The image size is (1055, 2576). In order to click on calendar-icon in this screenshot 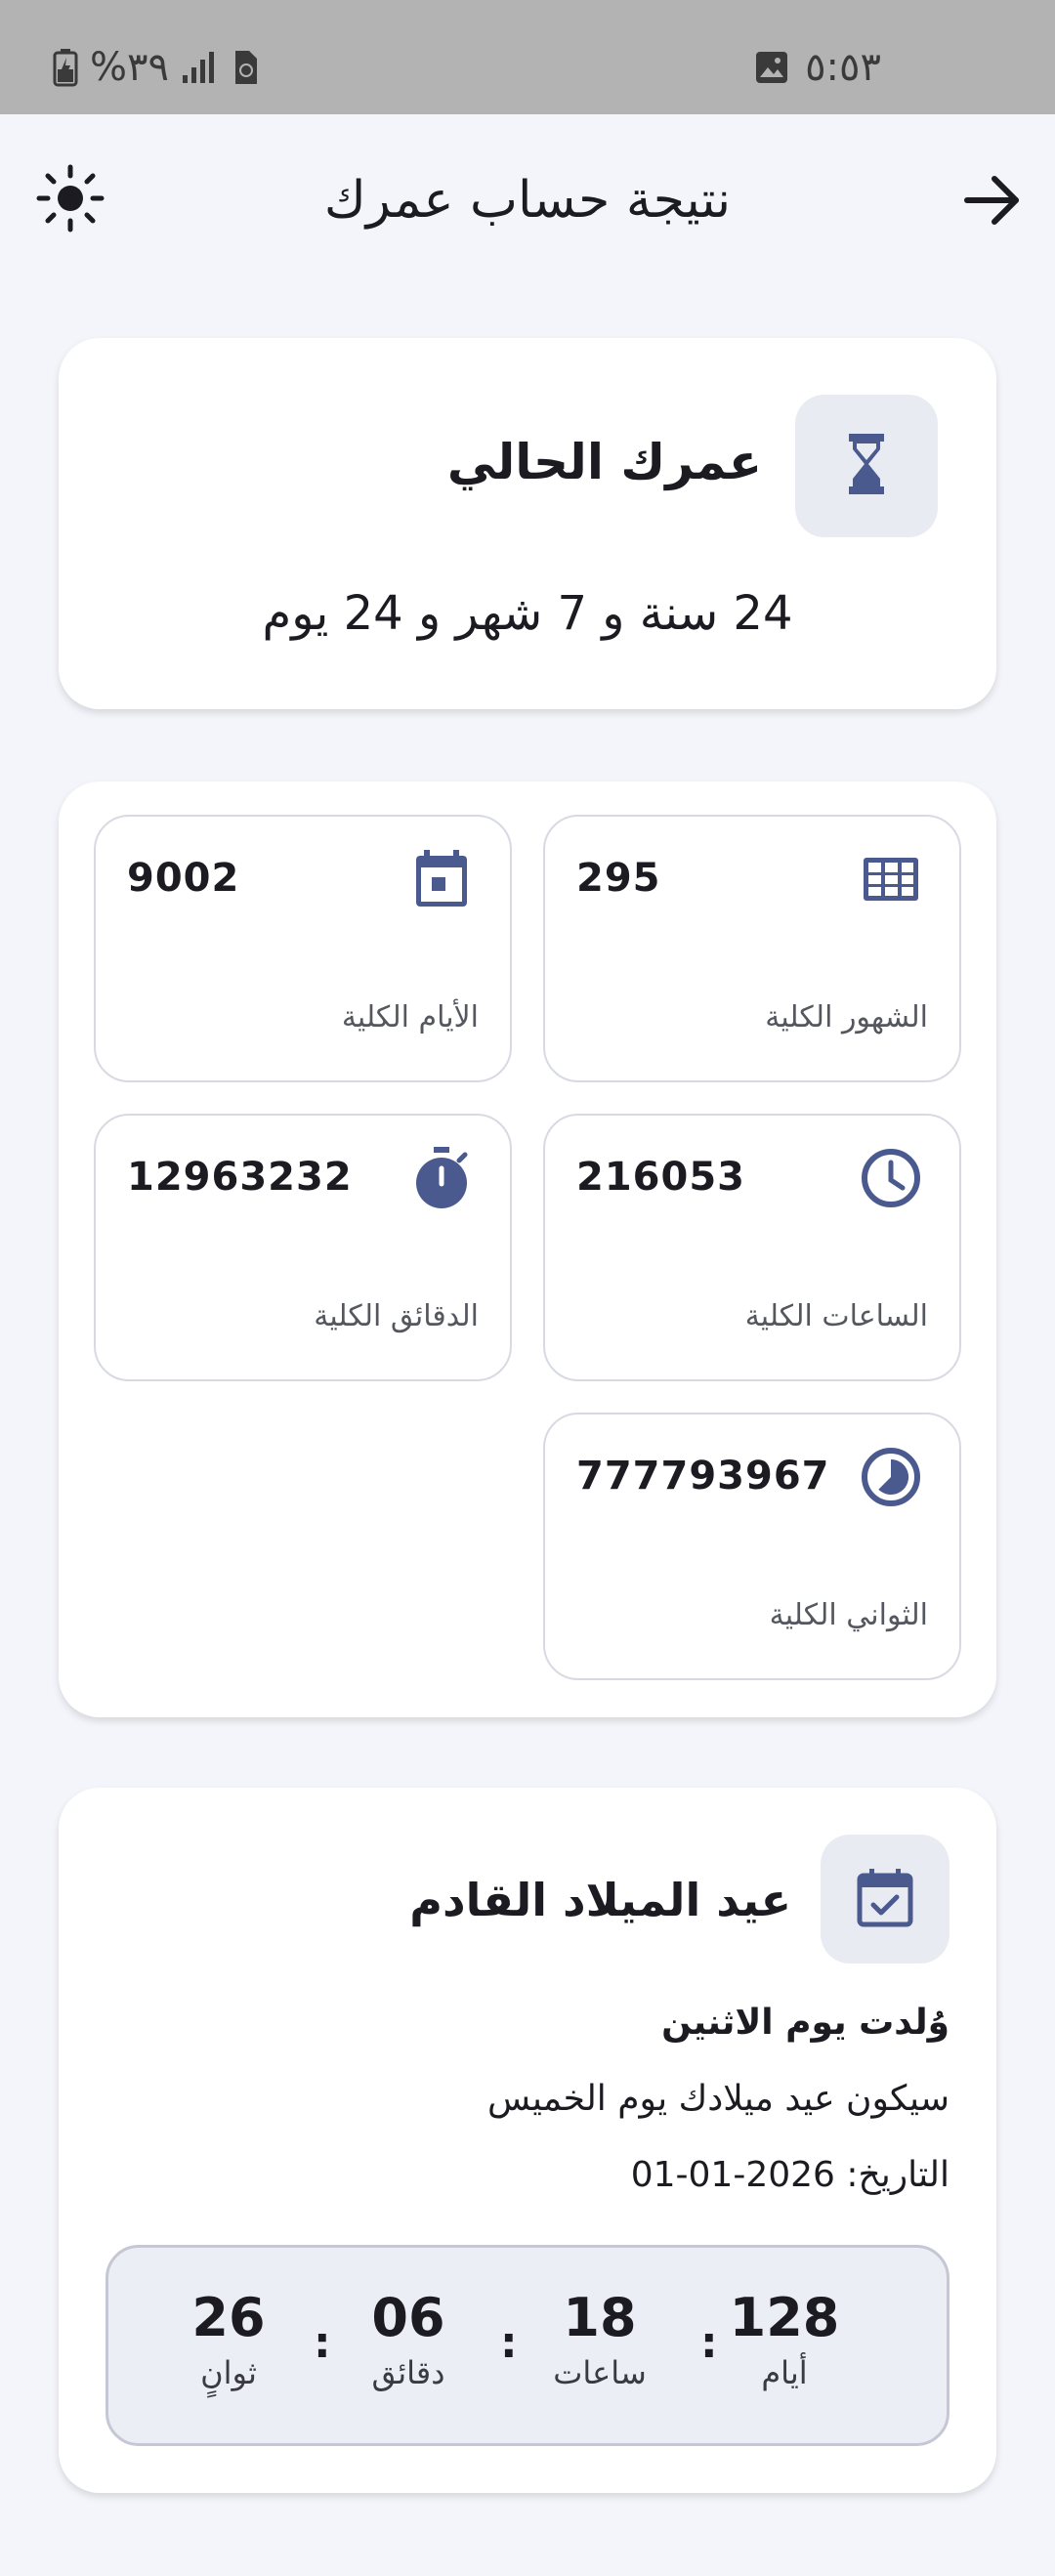, I will do `click(441, 879)`.